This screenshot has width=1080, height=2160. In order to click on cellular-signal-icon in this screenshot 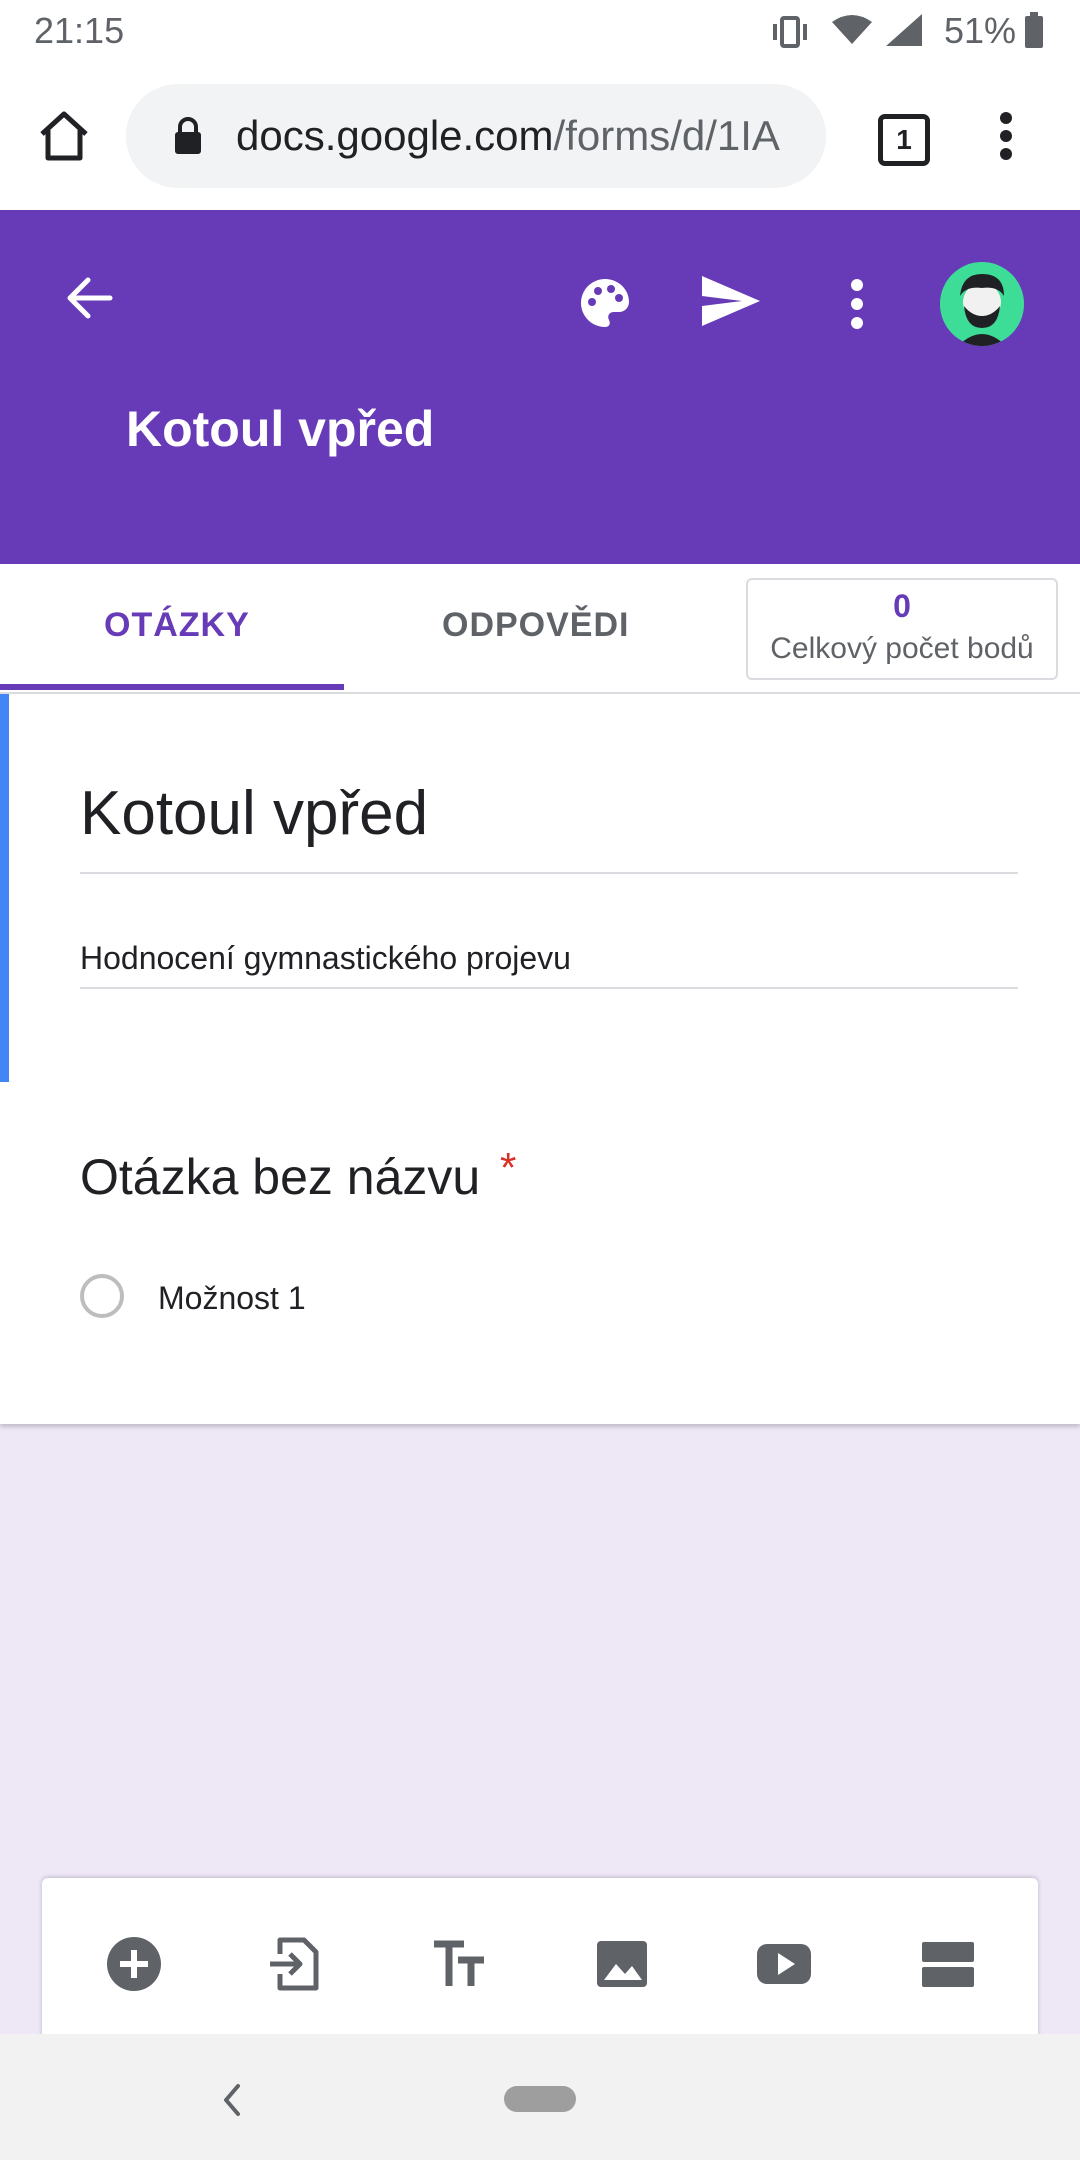, I will do `click(904, 30)`.